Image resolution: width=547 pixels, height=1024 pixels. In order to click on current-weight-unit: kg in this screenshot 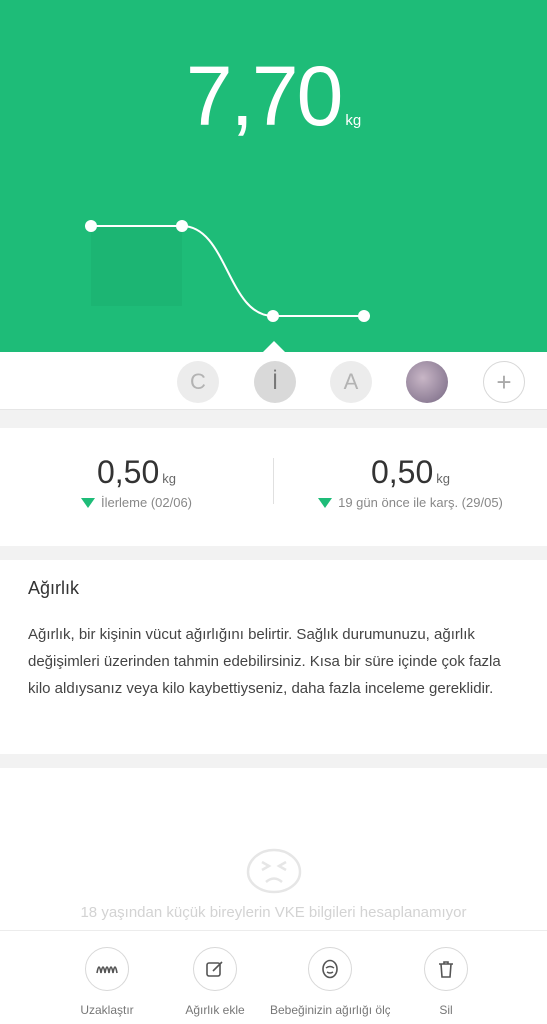, I will do `click(353, 120)`.